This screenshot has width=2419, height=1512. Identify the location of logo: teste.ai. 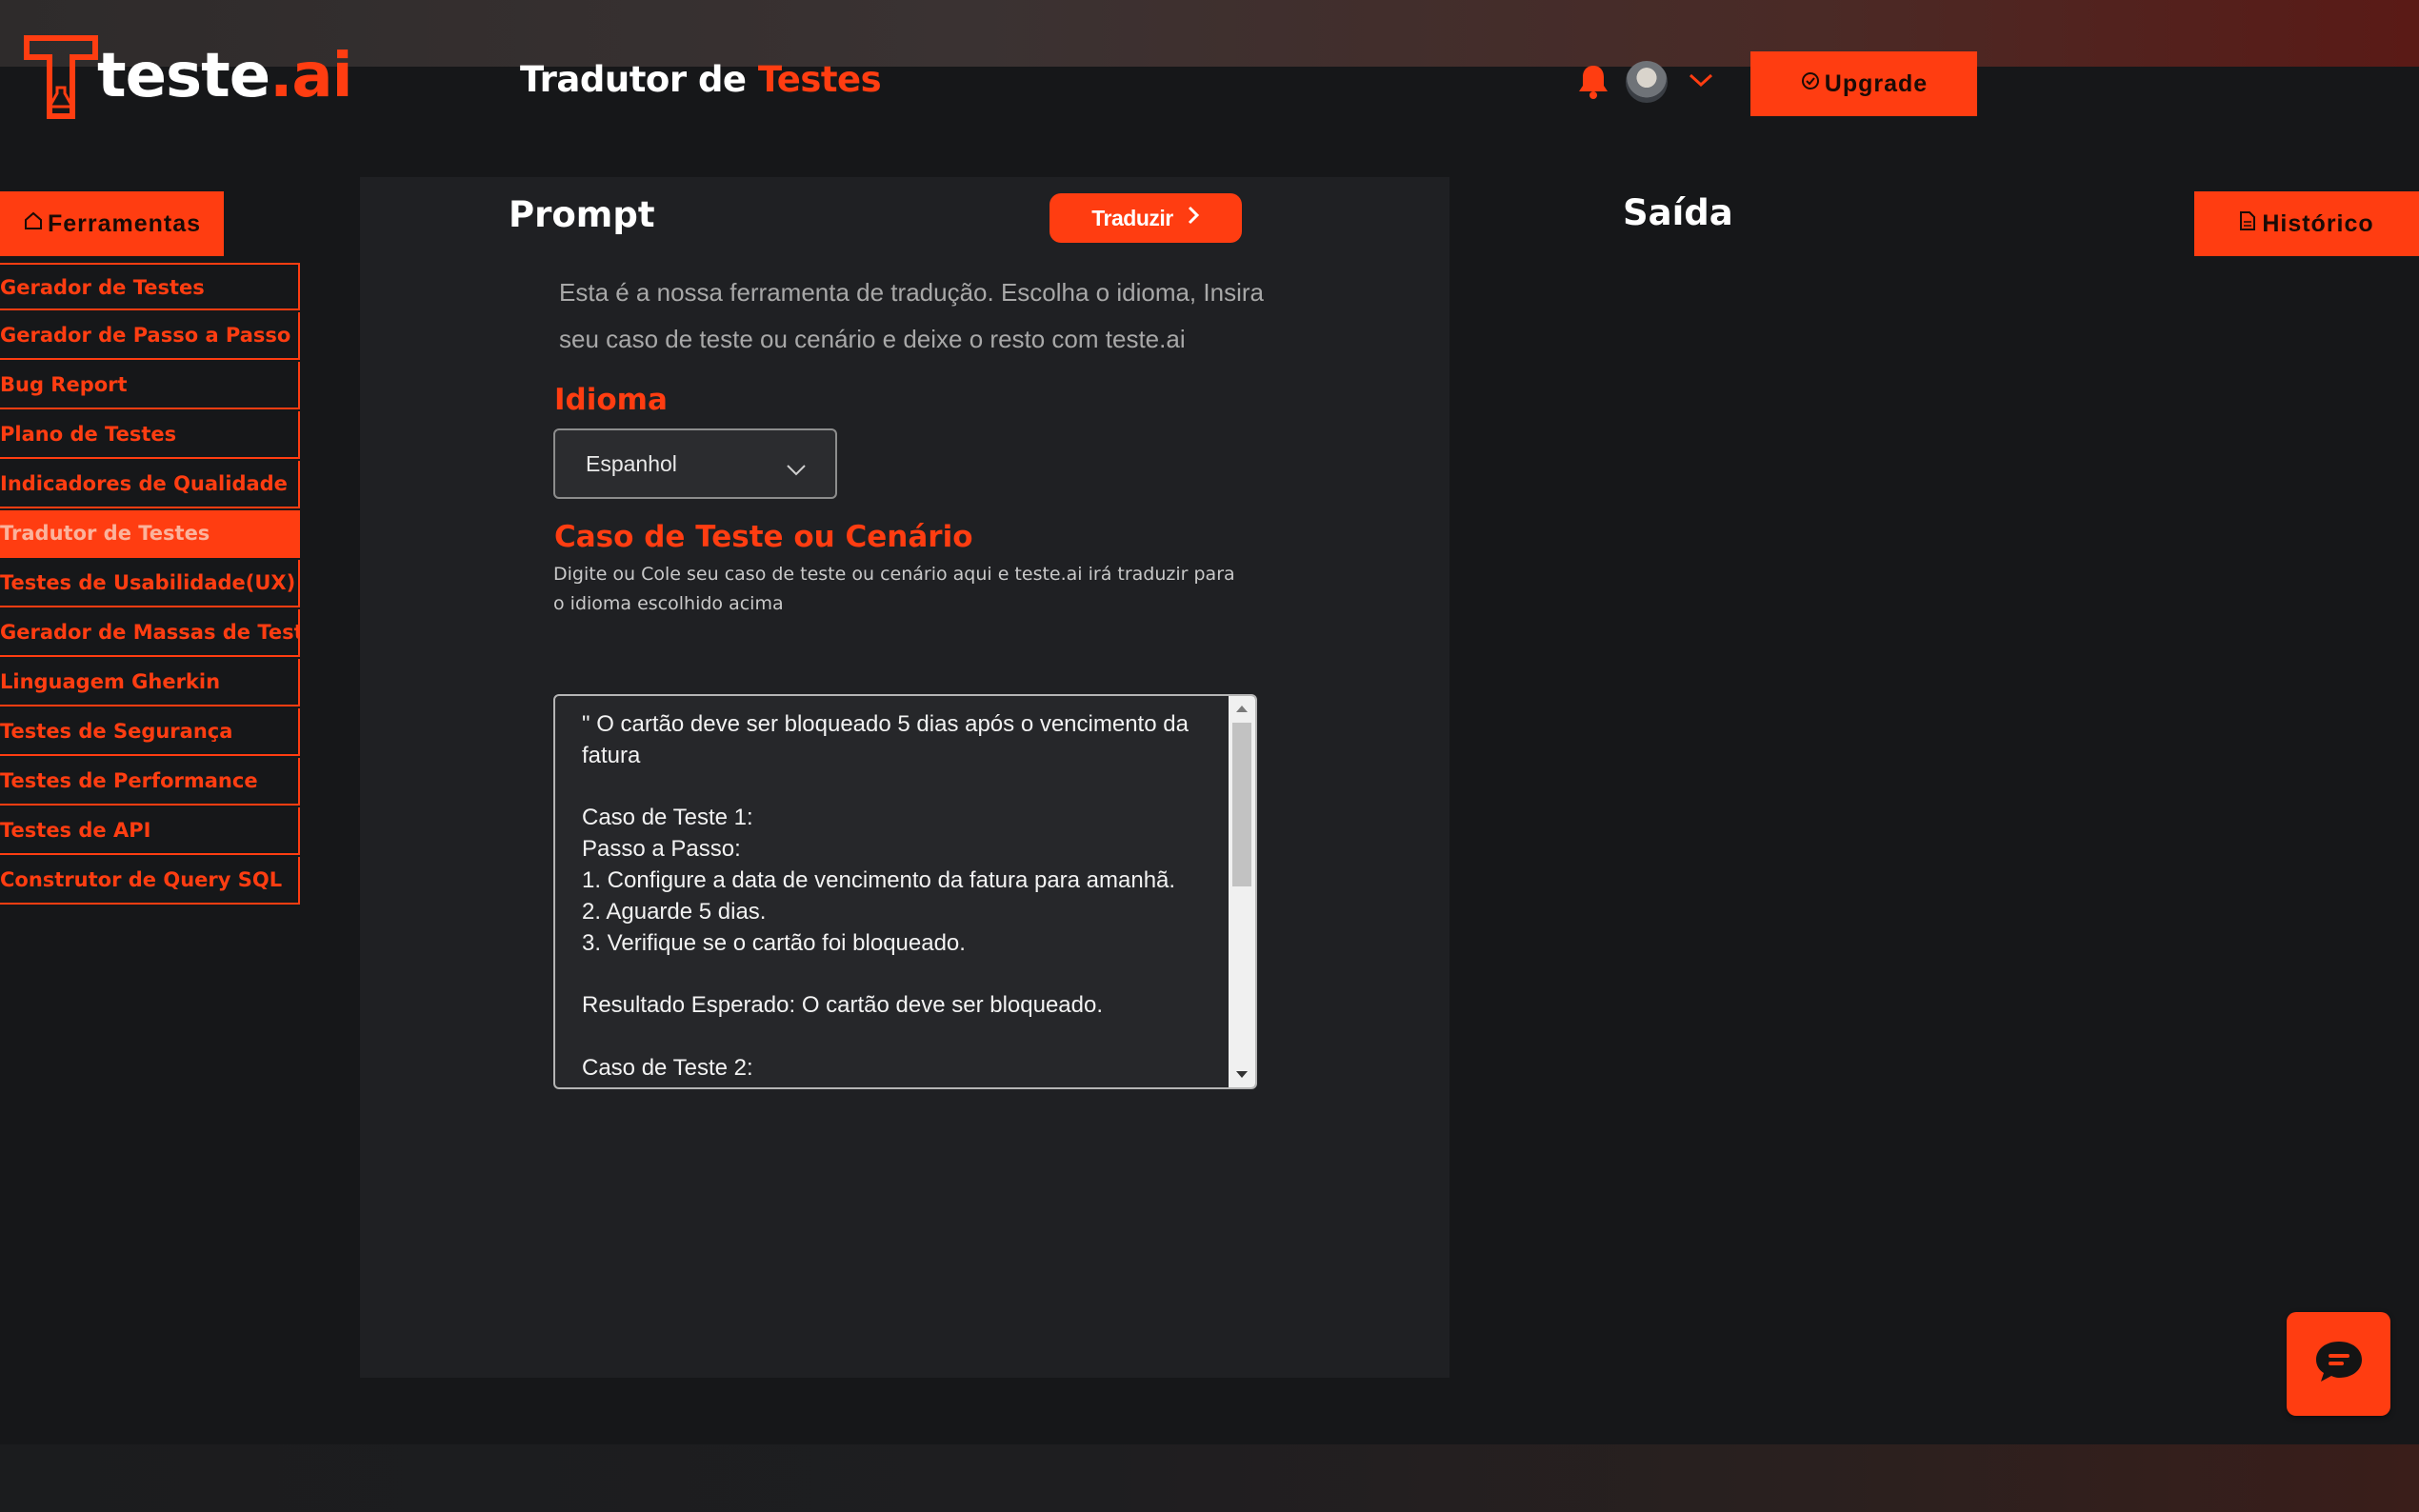
(188, 76).